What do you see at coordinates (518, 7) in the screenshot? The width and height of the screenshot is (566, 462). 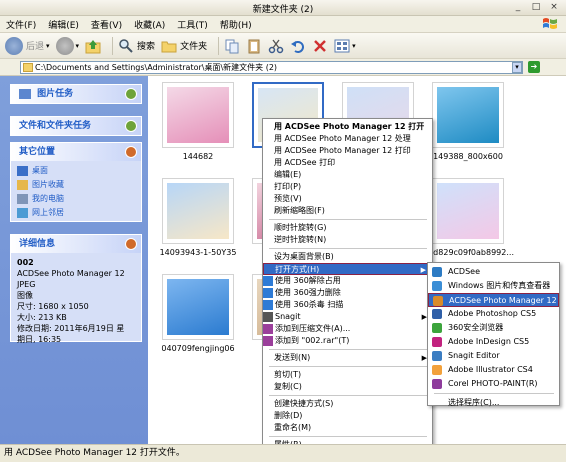 I see `minimize-button: _` at bounding box center [518, 7].